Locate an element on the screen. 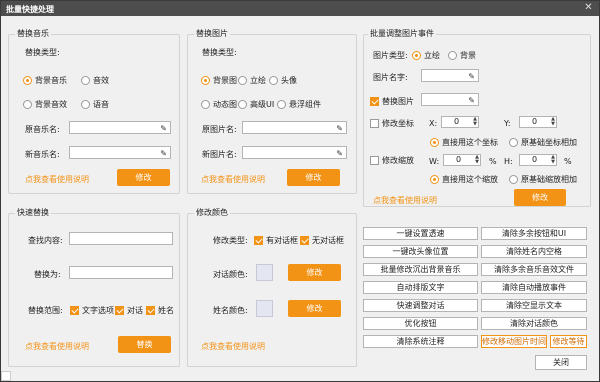  radio-event-standing: 立绘 is located at coordinates (426, 55).